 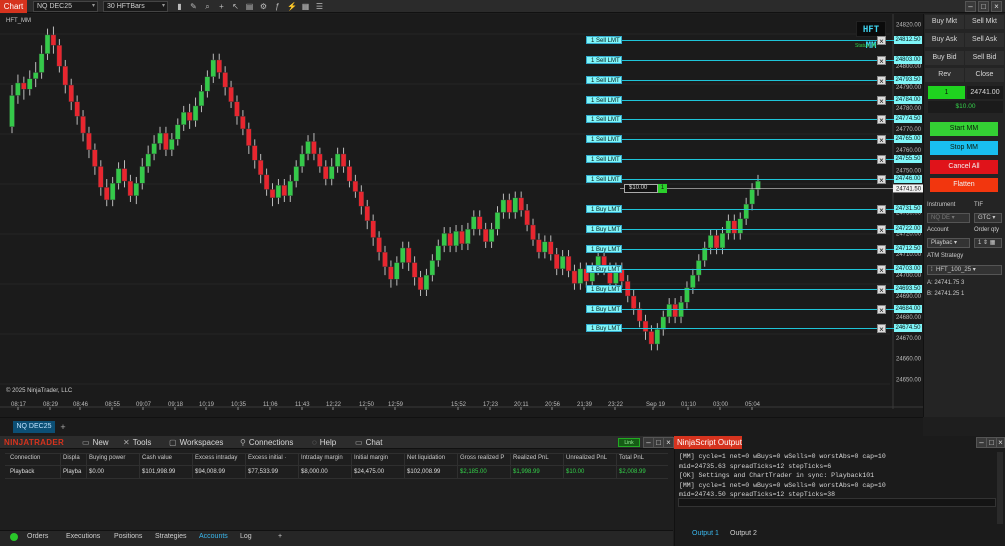 What do you see at coordinates (944, 58) in the screenshot?
I see `buy-bid-button: Buy Bid` at bounding box center [944, 58].